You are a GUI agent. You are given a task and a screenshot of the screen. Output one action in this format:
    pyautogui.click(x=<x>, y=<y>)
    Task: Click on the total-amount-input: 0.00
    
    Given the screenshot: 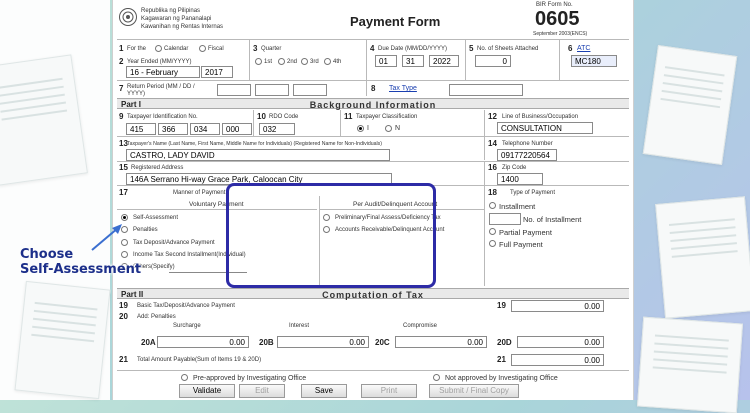 What is the action you would take?
    pyautogui.click(x=557, y=360)
    